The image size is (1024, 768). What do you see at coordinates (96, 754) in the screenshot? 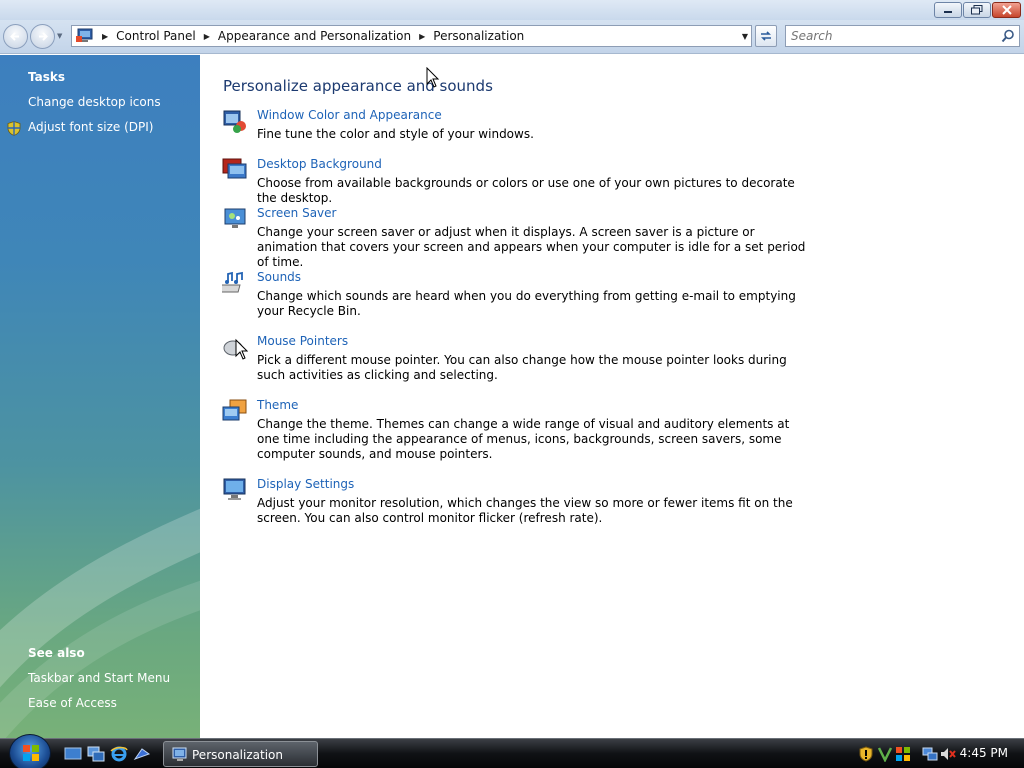
I see `switch-windows-icon` at bounding box center [96, 754].